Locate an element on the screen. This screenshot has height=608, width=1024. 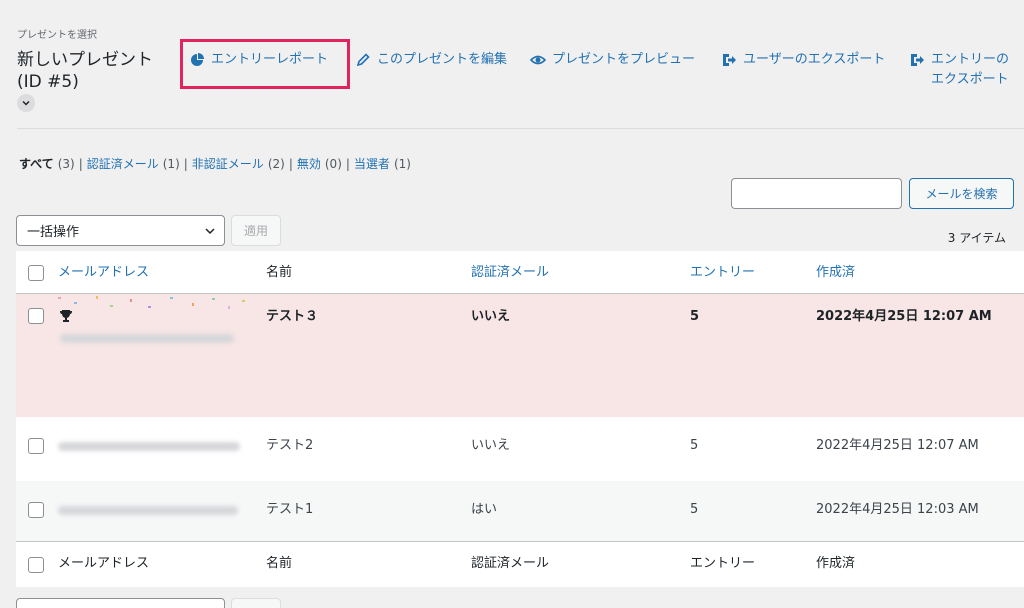
confetti-decoration is located at coordinates (151, 302).